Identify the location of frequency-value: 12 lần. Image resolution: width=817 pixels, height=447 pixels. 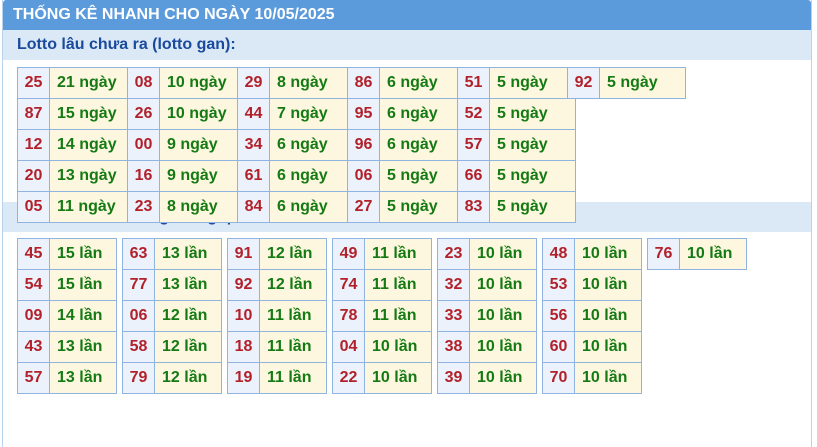
(293, 254).